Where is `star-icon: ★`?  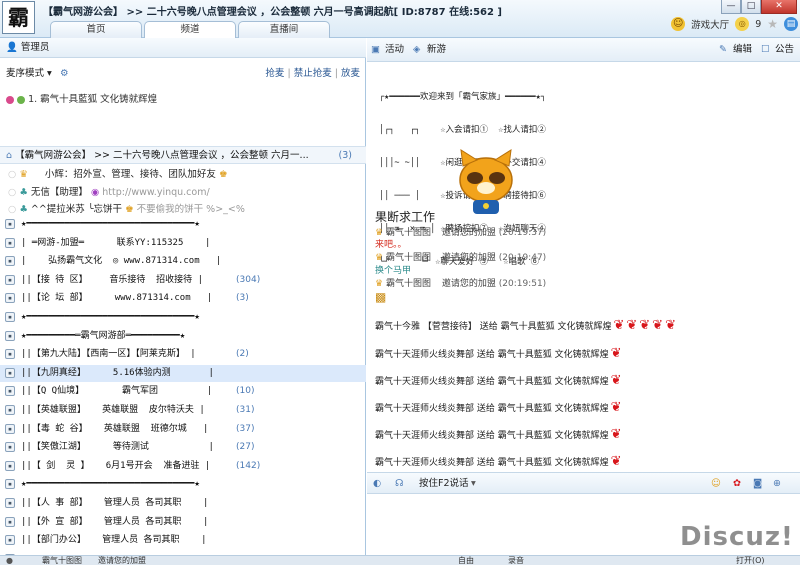 star-icon: ★ is located at coordinates (772, 24).